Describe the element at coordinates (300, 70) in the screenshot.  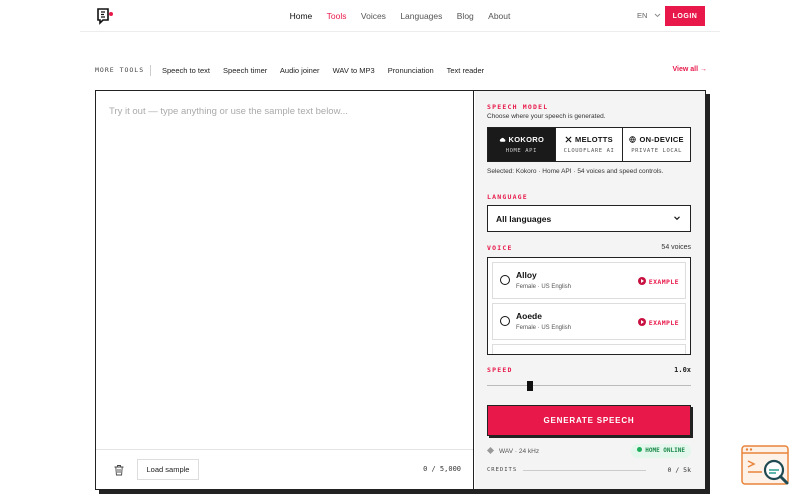
I see `tool-audio-joiner: Audio joiner` at that location.